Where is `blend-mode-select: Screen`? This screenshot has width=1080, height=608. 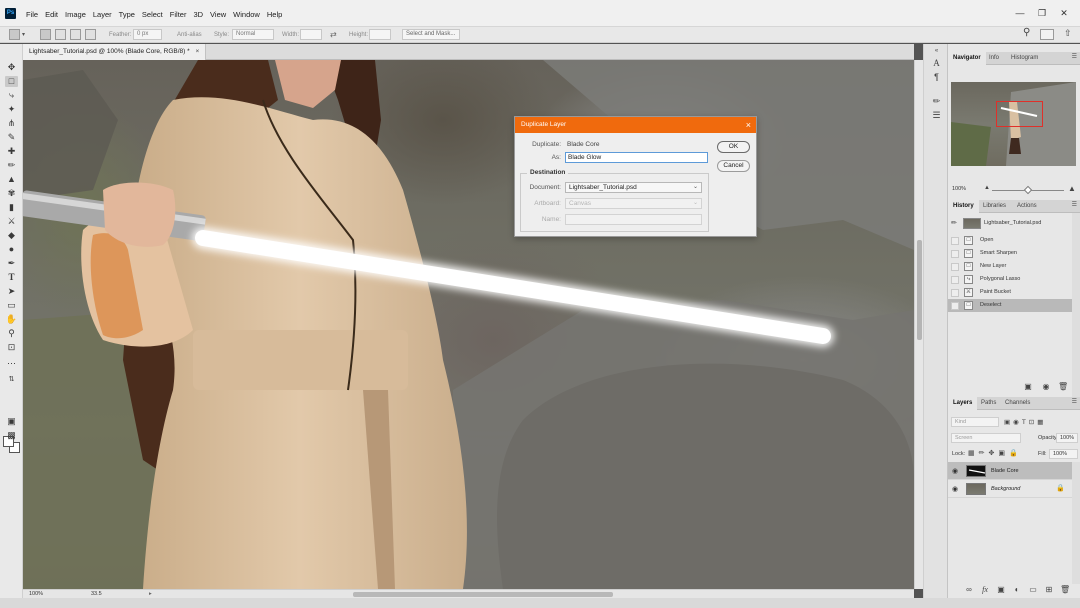
blend-mode-select: Screen is located at coordinates (986, 438).